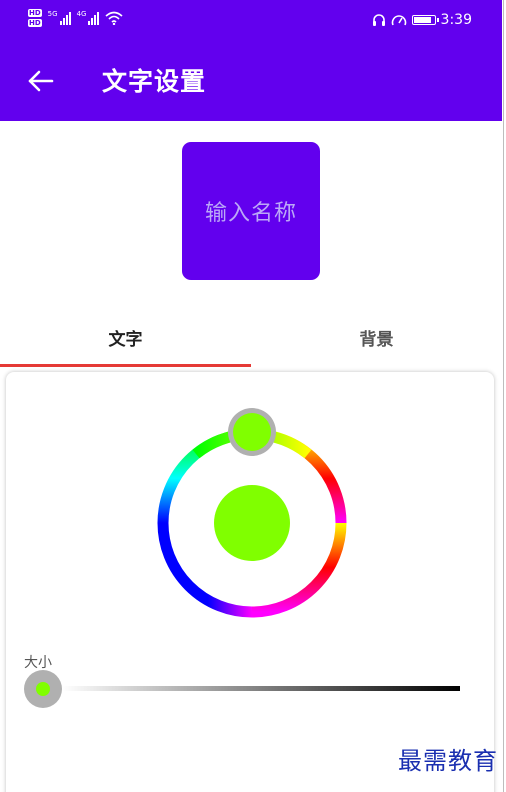  Describe the element at coordinates (378, 20) in the screenshot. I see `headset-icon` at that location.